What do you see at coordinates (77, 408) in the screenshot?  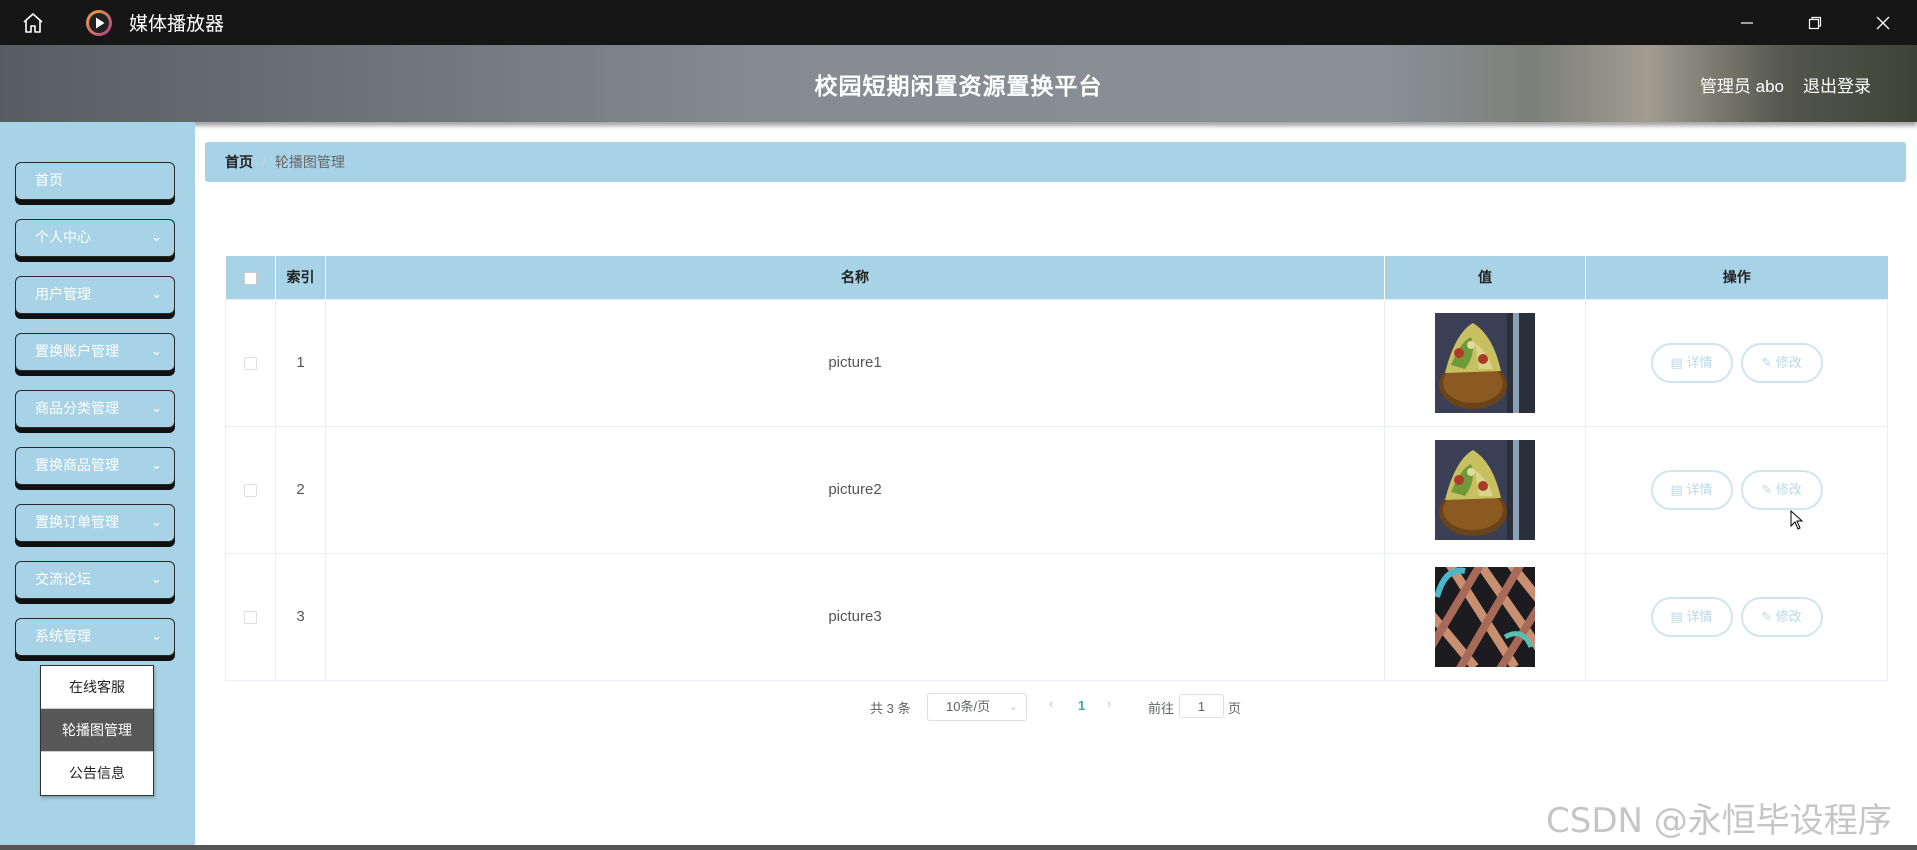 I see `sidebar-item-label: 商品分类管理` at bounding box center [77, 408].